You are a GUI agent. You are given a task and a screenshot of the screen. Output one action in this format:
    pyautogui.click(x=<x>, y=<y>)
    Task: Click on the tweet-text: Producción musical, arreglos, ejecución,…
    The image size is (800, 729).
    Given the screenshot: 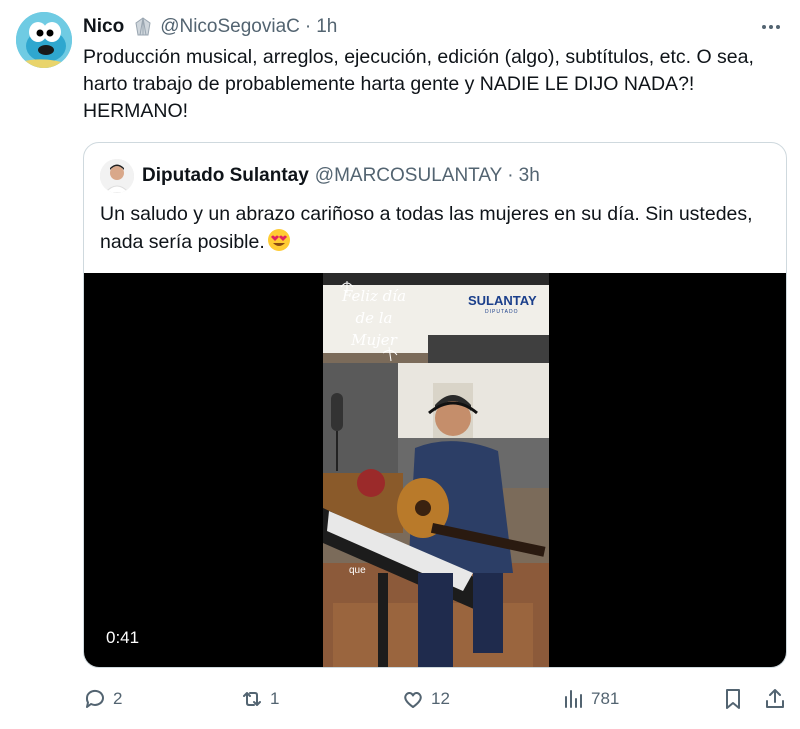 What is the action you would take?
    pyautogui.click(x=418, y=84)
    